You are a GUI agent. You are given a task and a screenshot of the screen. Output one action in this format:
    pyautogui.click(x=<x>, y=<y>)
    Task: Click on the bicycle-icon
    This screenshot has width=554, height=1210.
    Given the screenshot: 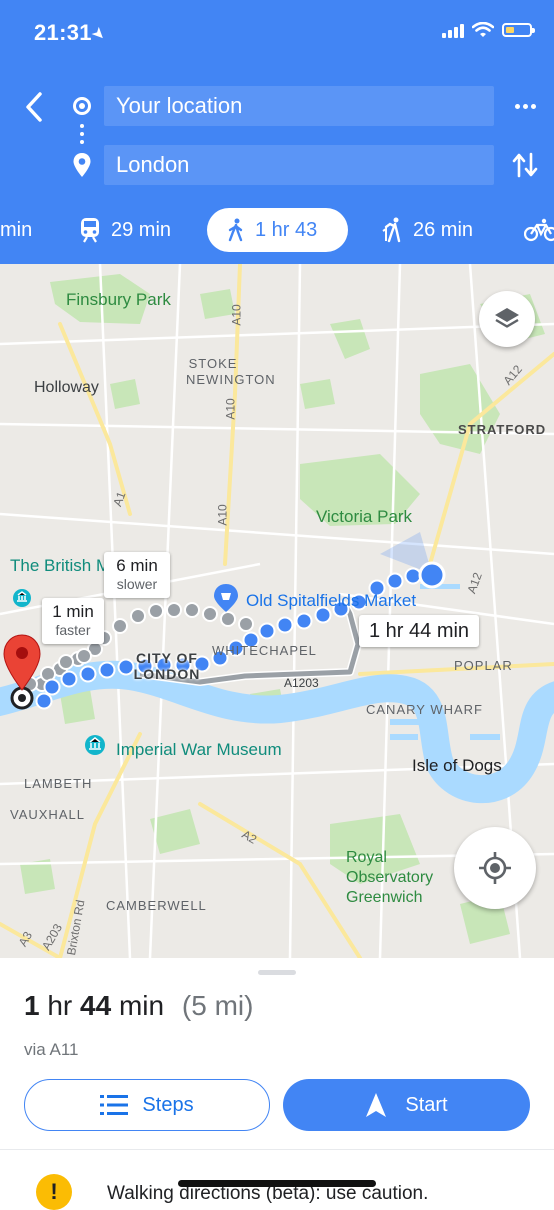 What is the action you would take?
    pyautogui.click(x=539, y=230)
    